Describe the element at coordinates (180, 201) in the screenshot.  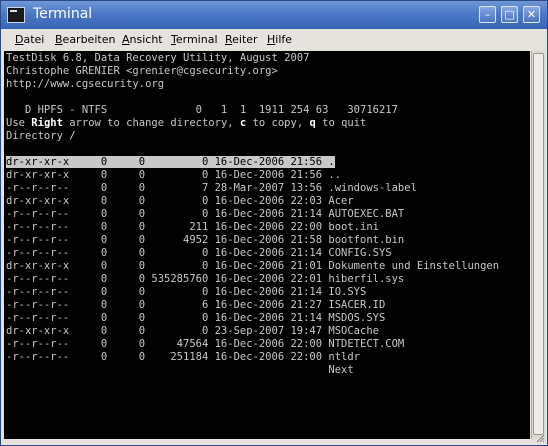
I see `file-row: dr-xr-xr-x 0 0 0 16-Dec-2006 22:03 Acer` at that location.